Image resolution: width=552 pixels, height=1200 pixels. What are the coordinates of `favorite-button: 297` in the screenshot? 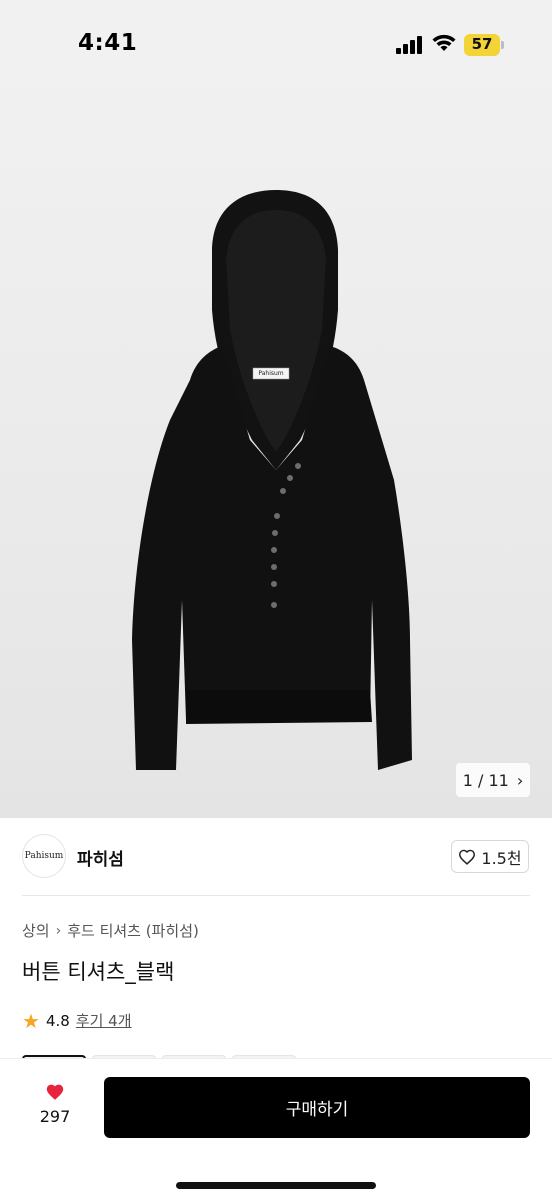 It's located at (55, 1104).